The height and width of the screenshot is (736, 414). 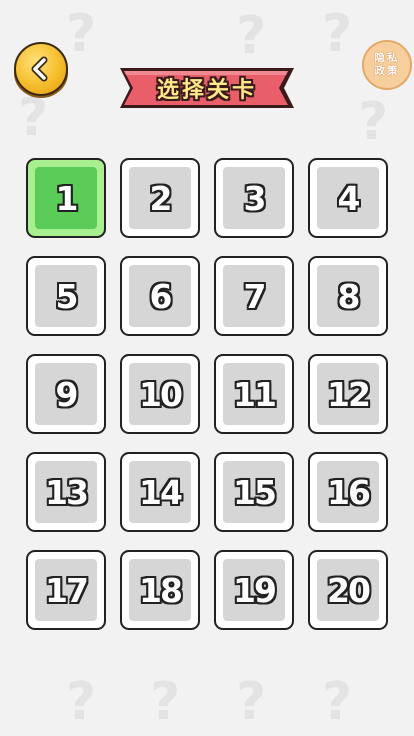 I want to click on title-ribbon: 选择关卡, so click(x=207, y=90).